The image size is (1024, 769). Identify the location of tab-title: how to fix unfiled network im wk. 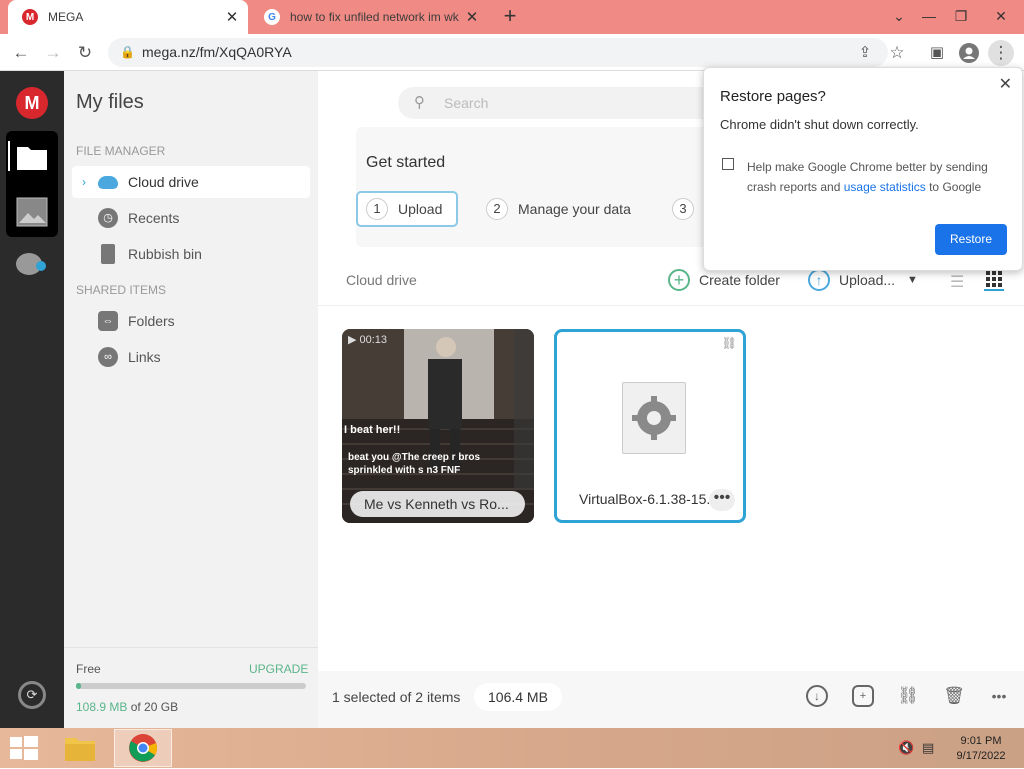
(374, 17).